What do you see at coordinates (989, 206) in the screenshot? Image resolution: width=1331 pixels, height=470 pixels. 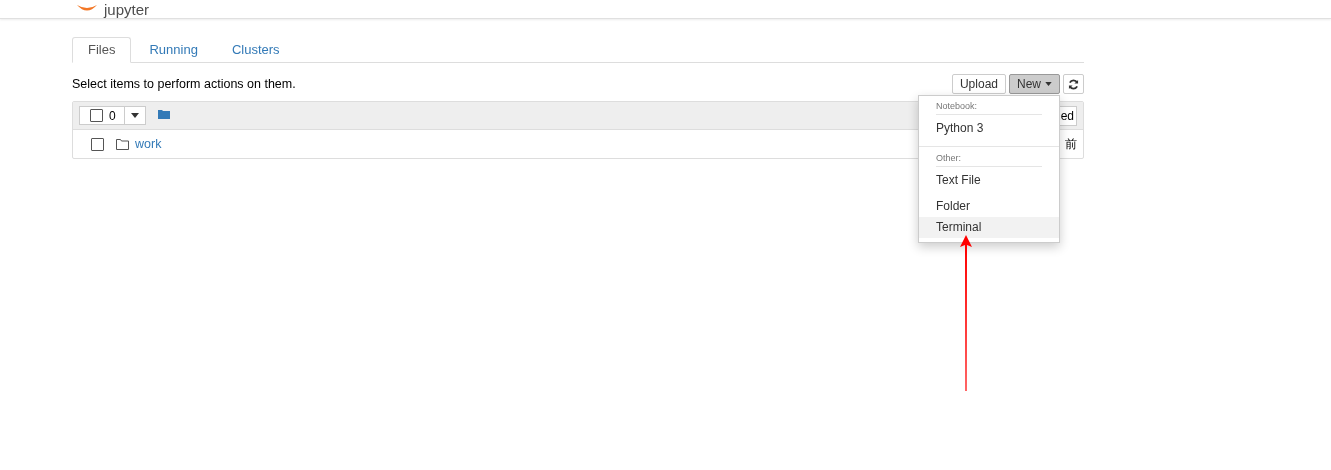 I see `menu-item: Folder` at bounding box center [989, 206].